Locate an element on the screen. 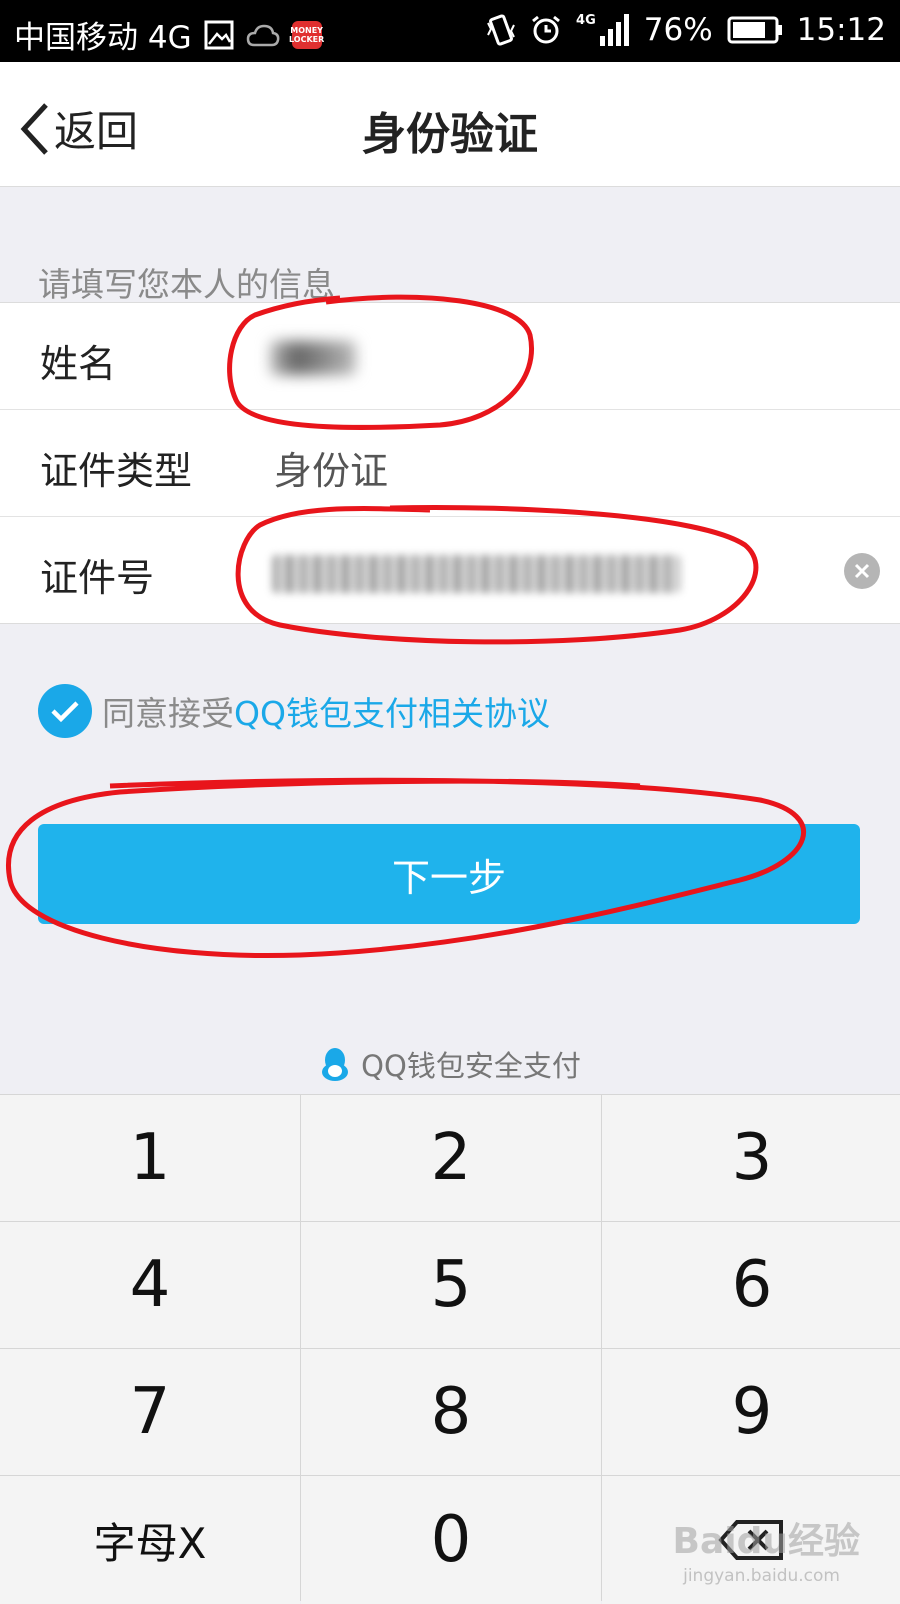  id-type-value: 身份证 is located at coordinates (331, 467).